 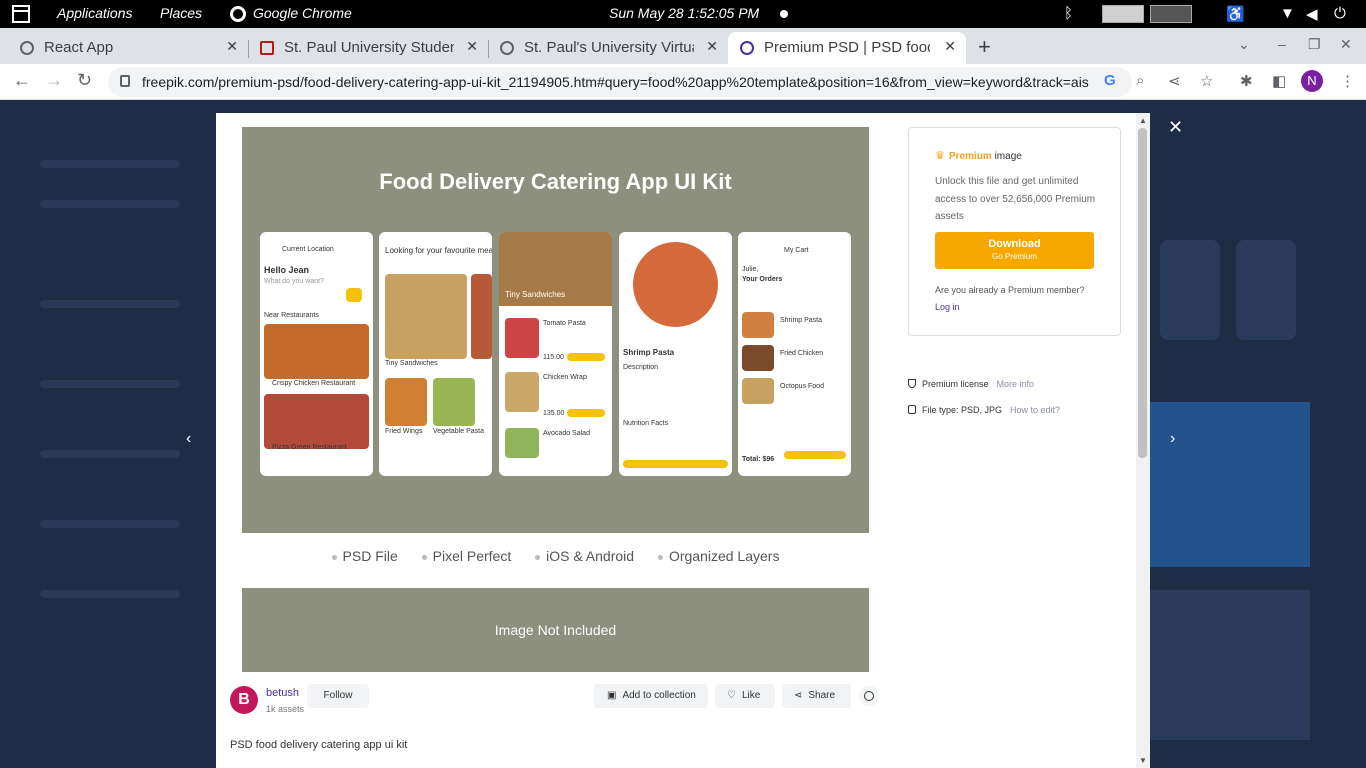 I want to click on add-to-collection-label: Add to collection, so click(x=659, y=695).